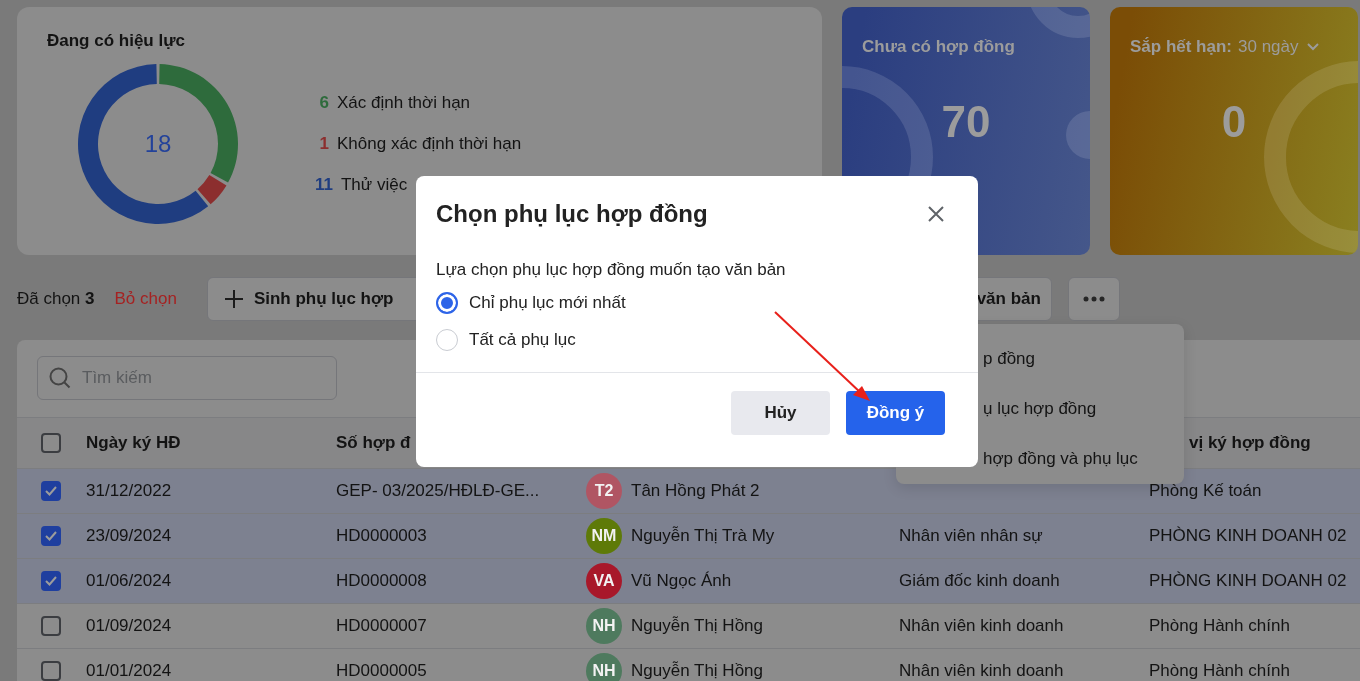  What do you see at coordinates (604, 581) in the screenshot?
I see `avatar: VA` at bounding box center [604, 581].